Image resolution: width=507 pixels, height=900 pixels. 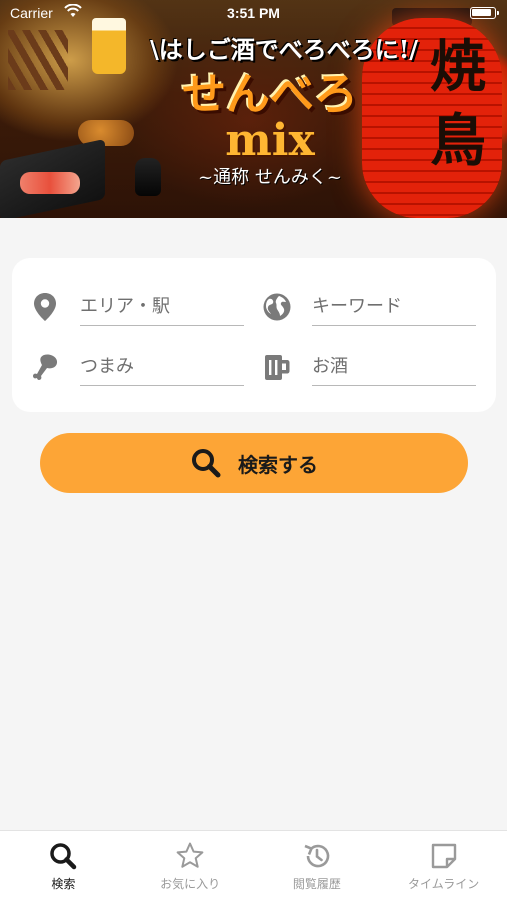 I want to click on tab-history: 閲覧履歴, so click(x=317, y=865).